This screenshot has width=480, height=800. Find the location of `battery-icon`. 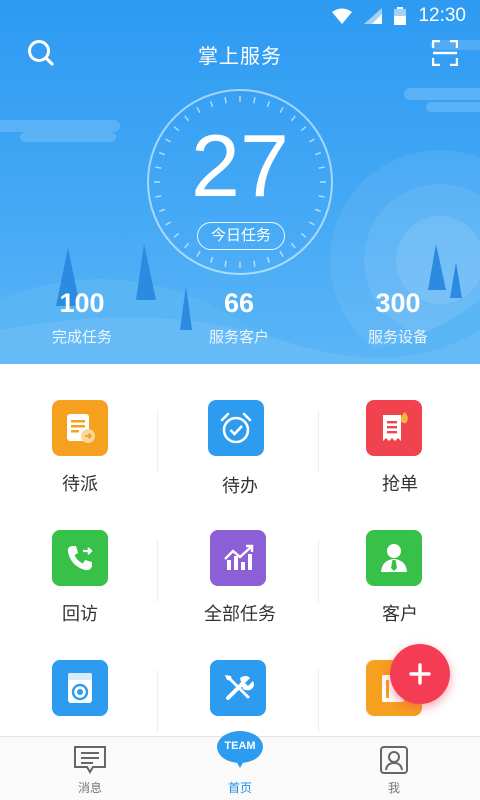

battery-icon is located at coordinates (400, 16).